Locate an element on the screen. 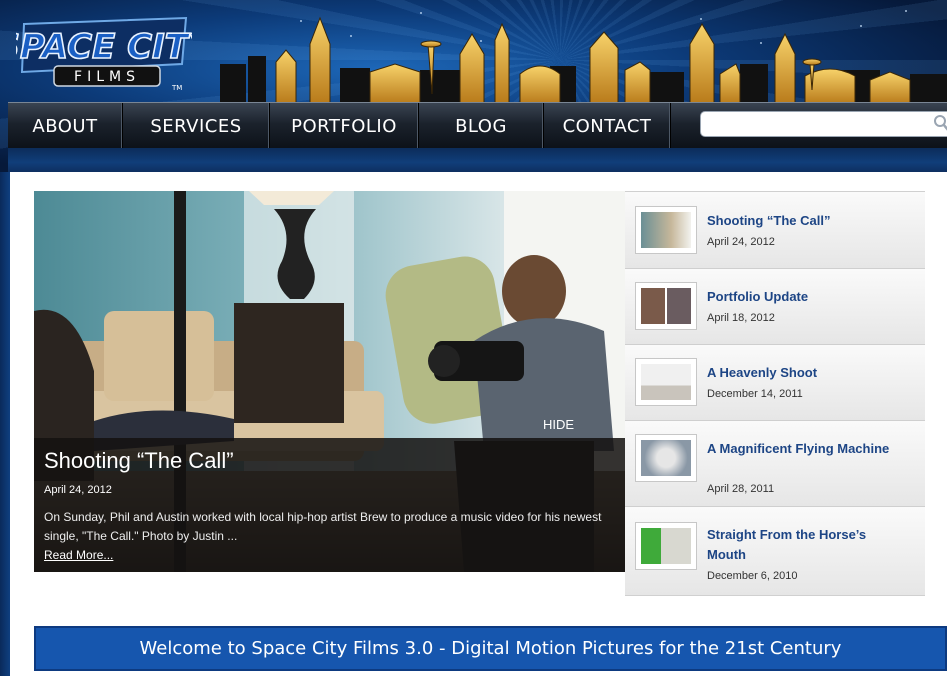  hide-caption-button: HIDE is located at coordinates (558, 424).